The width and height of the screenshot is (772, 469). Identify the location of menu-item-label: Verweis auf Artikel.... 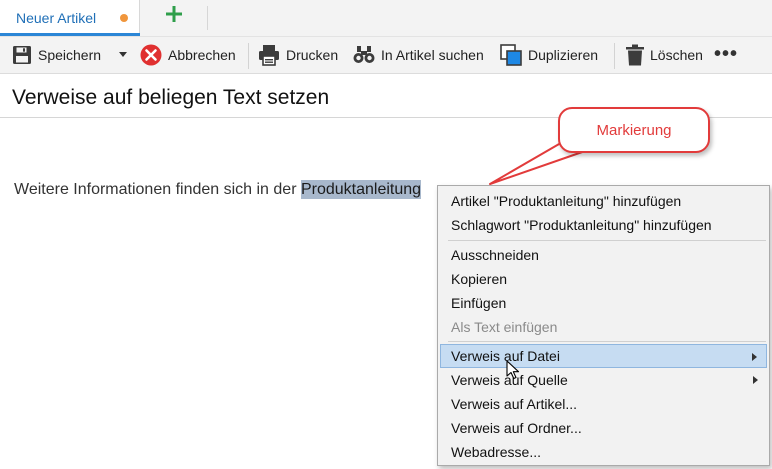
(514, 404).